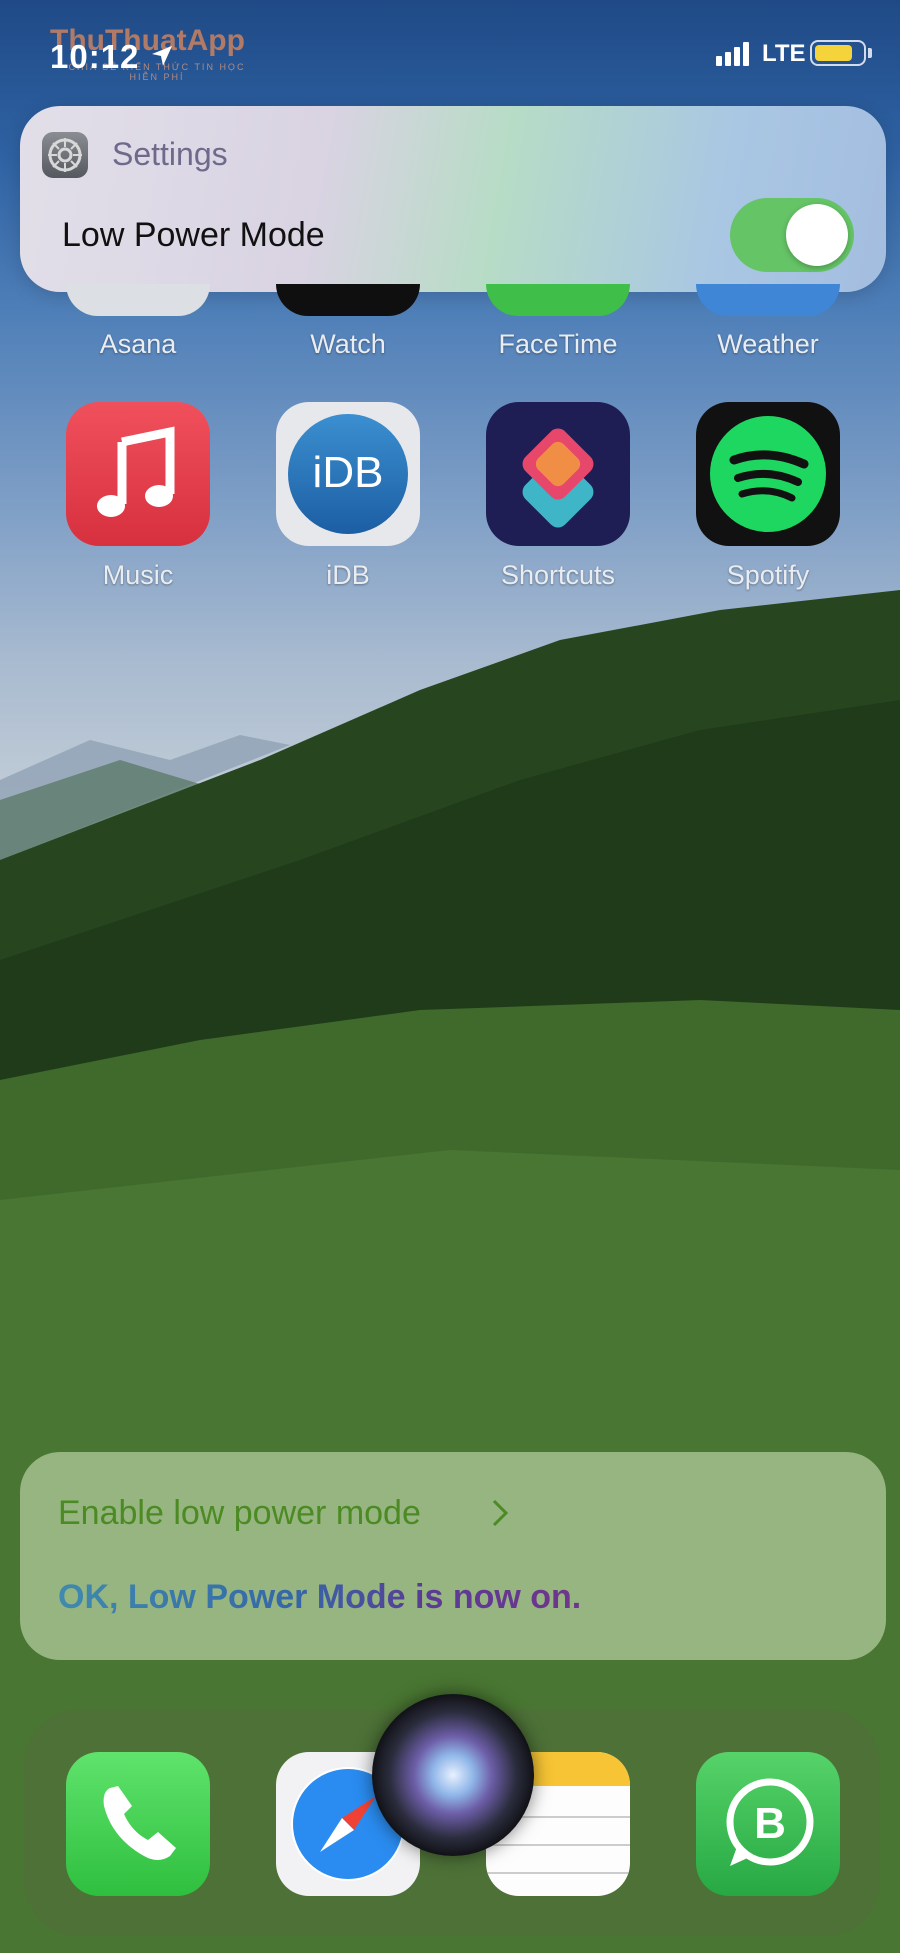  I want to click on siri-request-text: Enable low power mode, so click(239, 1513).